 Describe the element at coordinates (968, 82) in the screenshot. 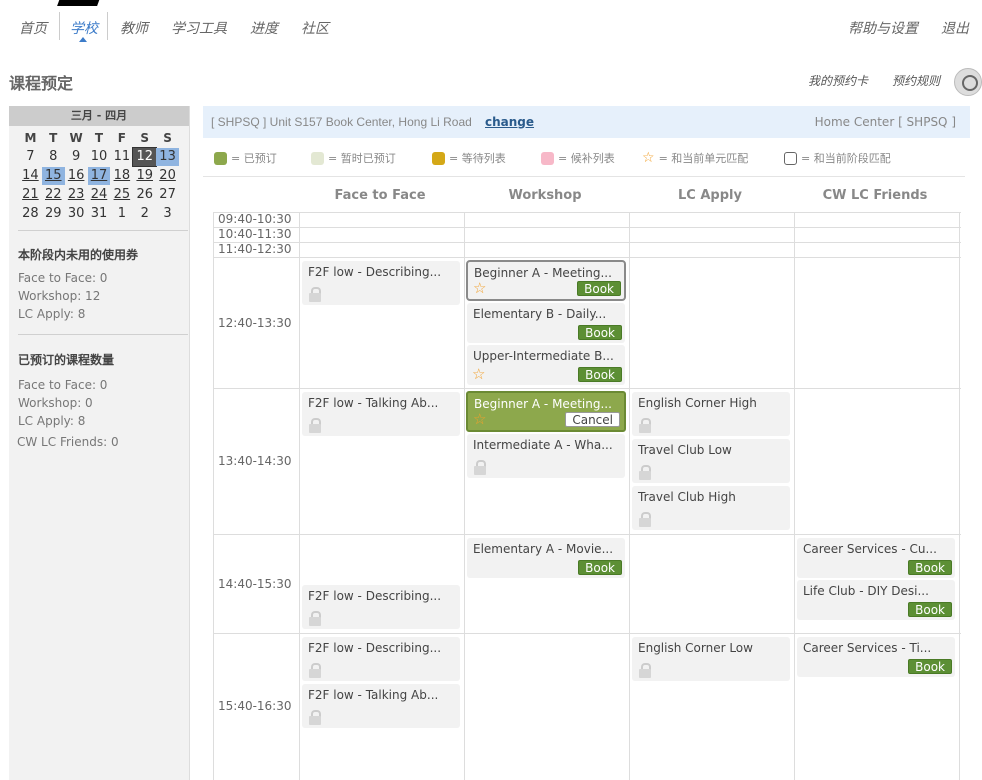

I see `avatar` at that location.